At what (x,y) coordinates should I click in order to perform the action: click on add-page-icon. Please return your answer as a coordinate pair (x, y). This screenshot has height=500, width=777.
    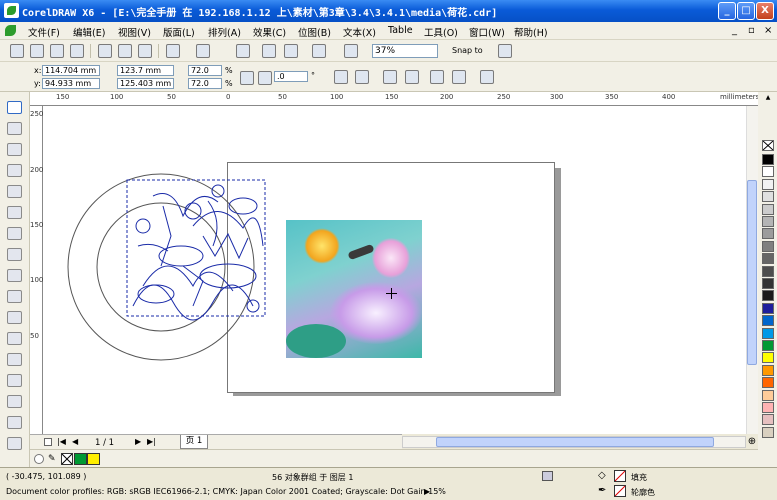
    Looking at the image, I should click on (48, 442).